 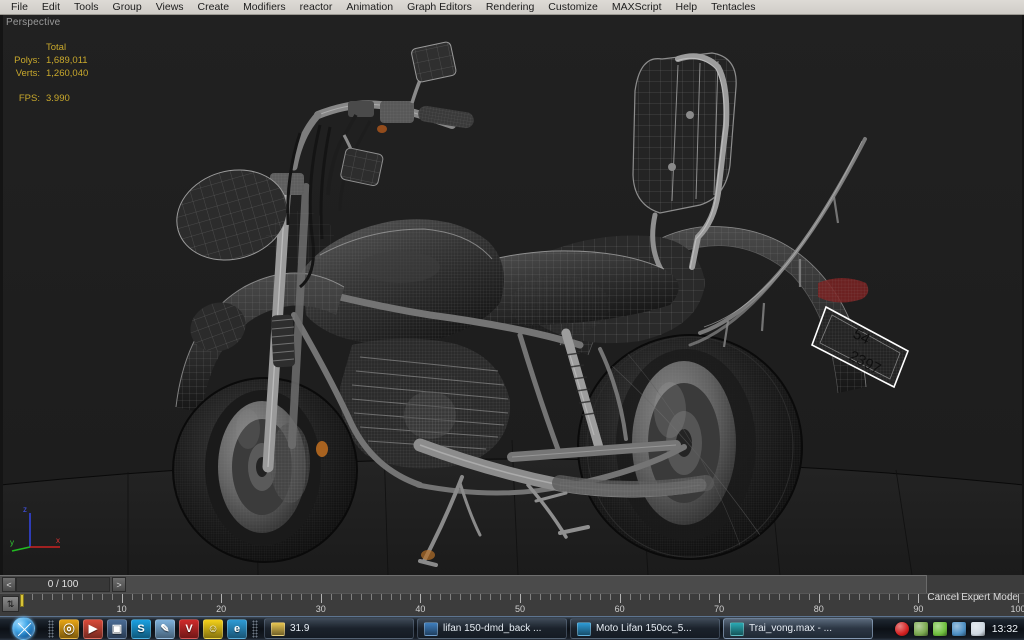 What do you see at coordinates (170, 7) in the screenshot?
I see `menu-item-views: Views` at bounding box center [170, 7].